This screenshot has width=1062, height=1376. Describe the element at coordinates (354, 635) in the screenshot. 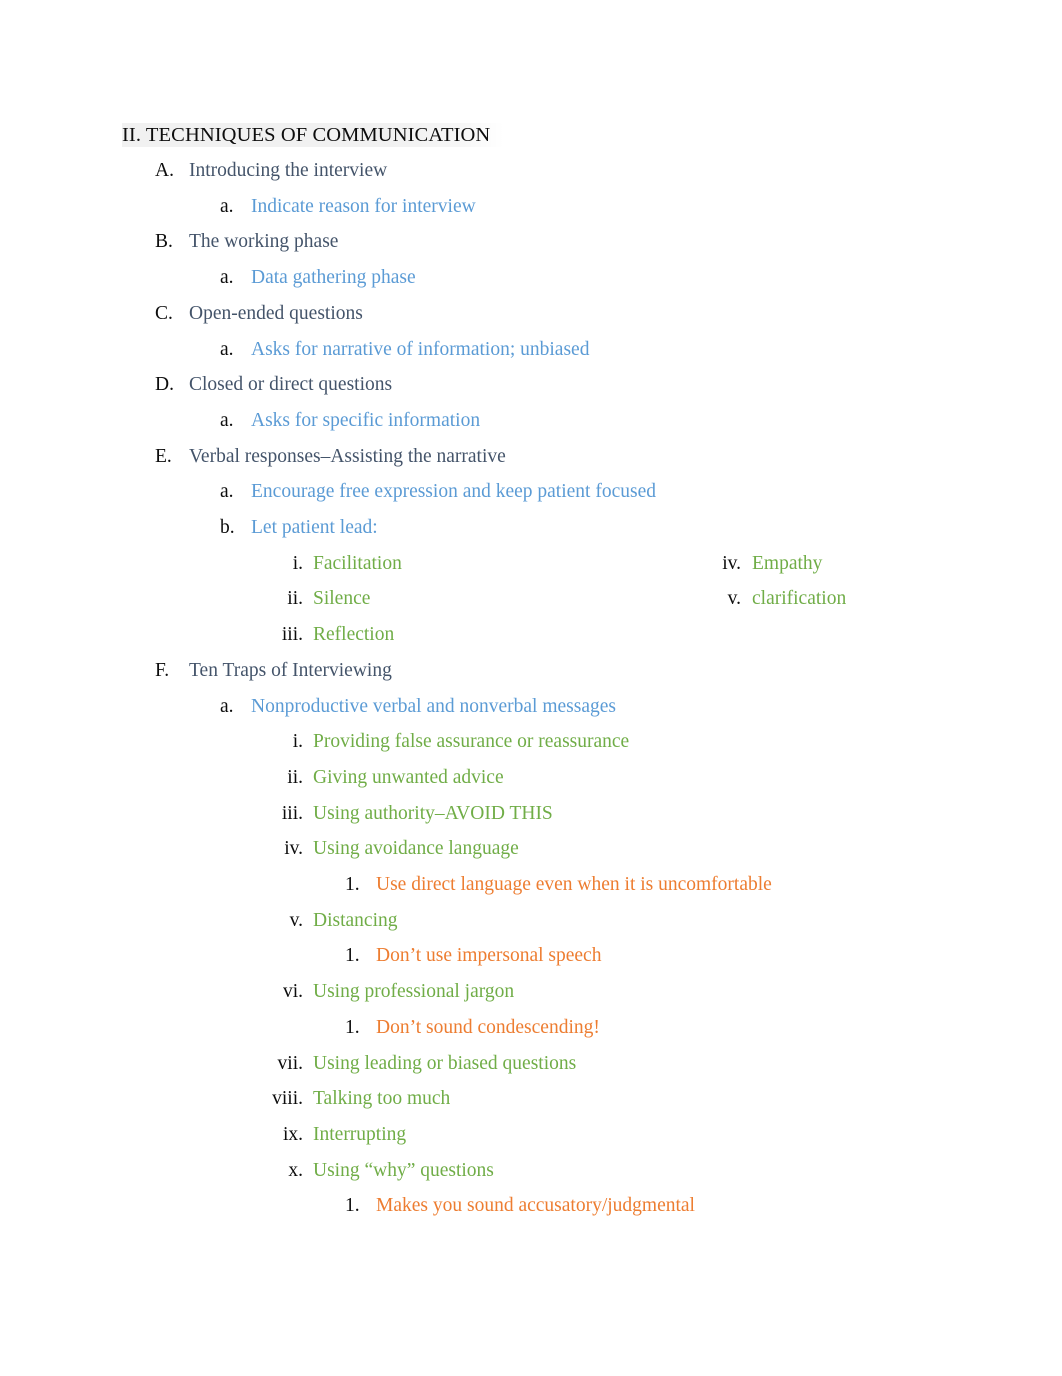

I see `roman-item-text: Reflection` at that location.